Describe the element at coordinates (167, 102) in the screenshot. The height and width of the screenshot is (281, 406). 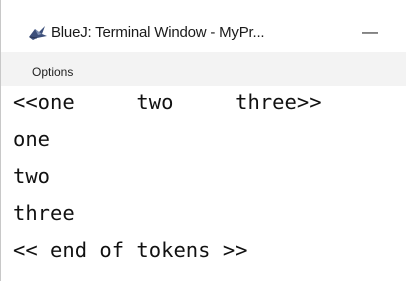
I see `terminal-line: <<one two three>>` at that location.